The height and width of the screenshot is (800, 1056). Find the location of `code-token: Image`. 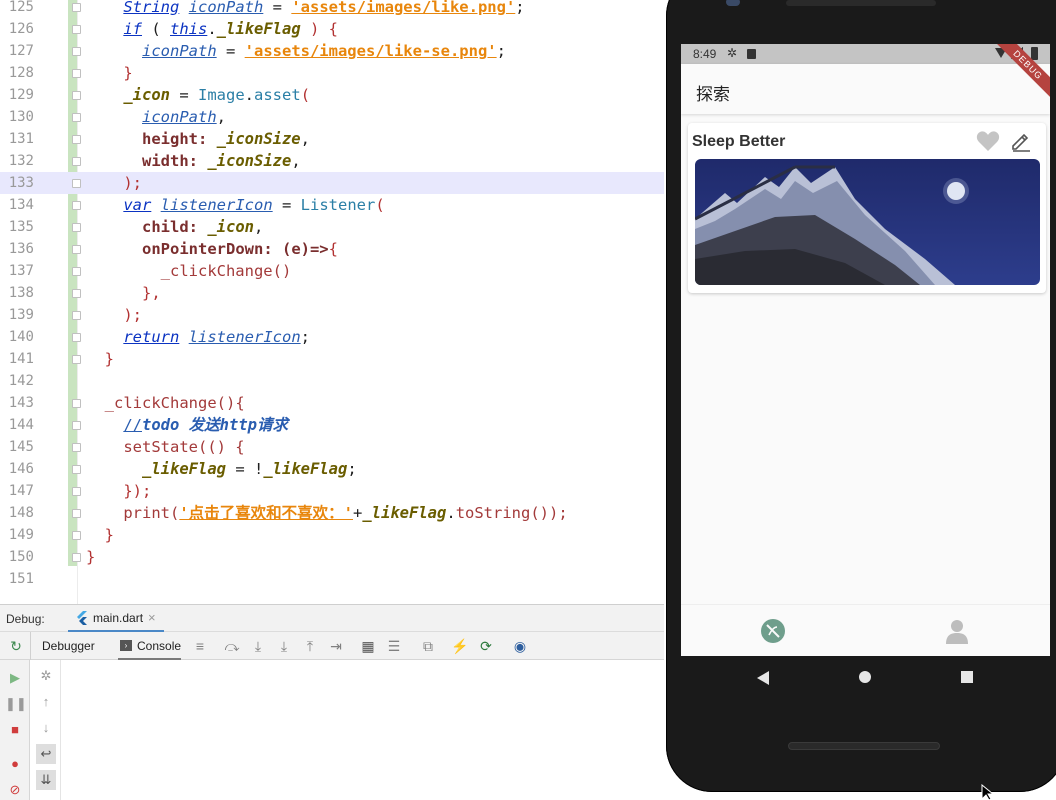

code-token: Image is located at coordinates (221, 95).